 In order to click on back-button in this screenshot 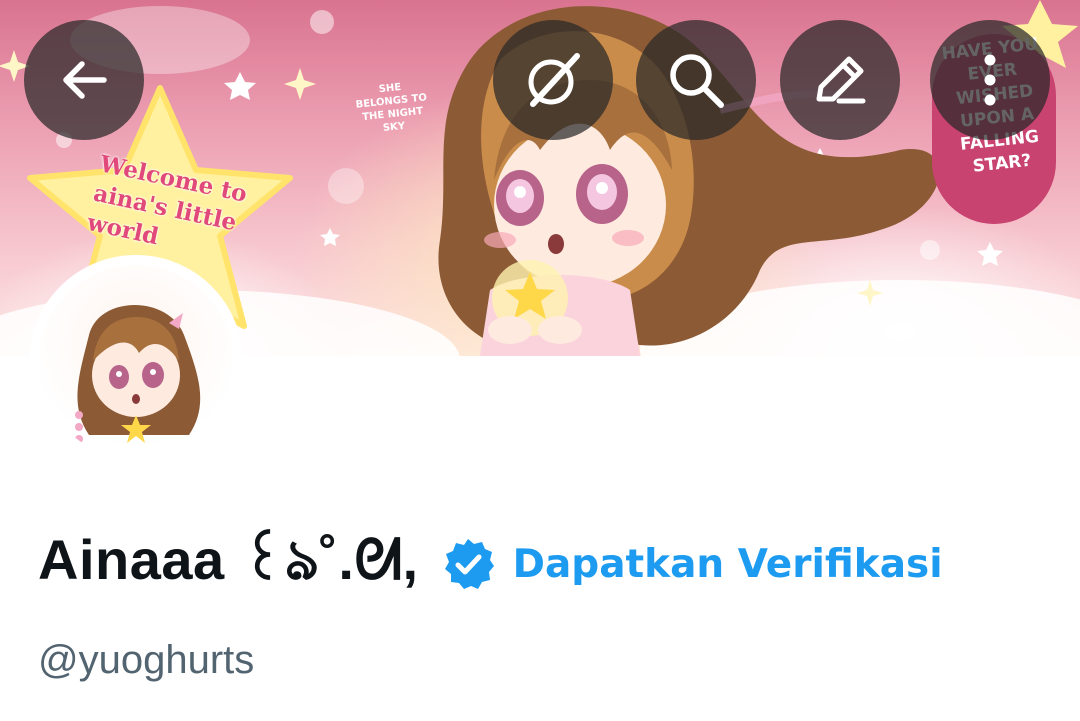, I will do `click(84, 80)`.